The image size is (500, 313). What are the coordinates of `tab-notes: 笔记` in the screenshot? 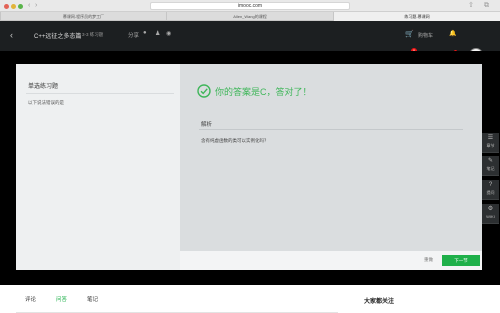 It's located at (92, 299).